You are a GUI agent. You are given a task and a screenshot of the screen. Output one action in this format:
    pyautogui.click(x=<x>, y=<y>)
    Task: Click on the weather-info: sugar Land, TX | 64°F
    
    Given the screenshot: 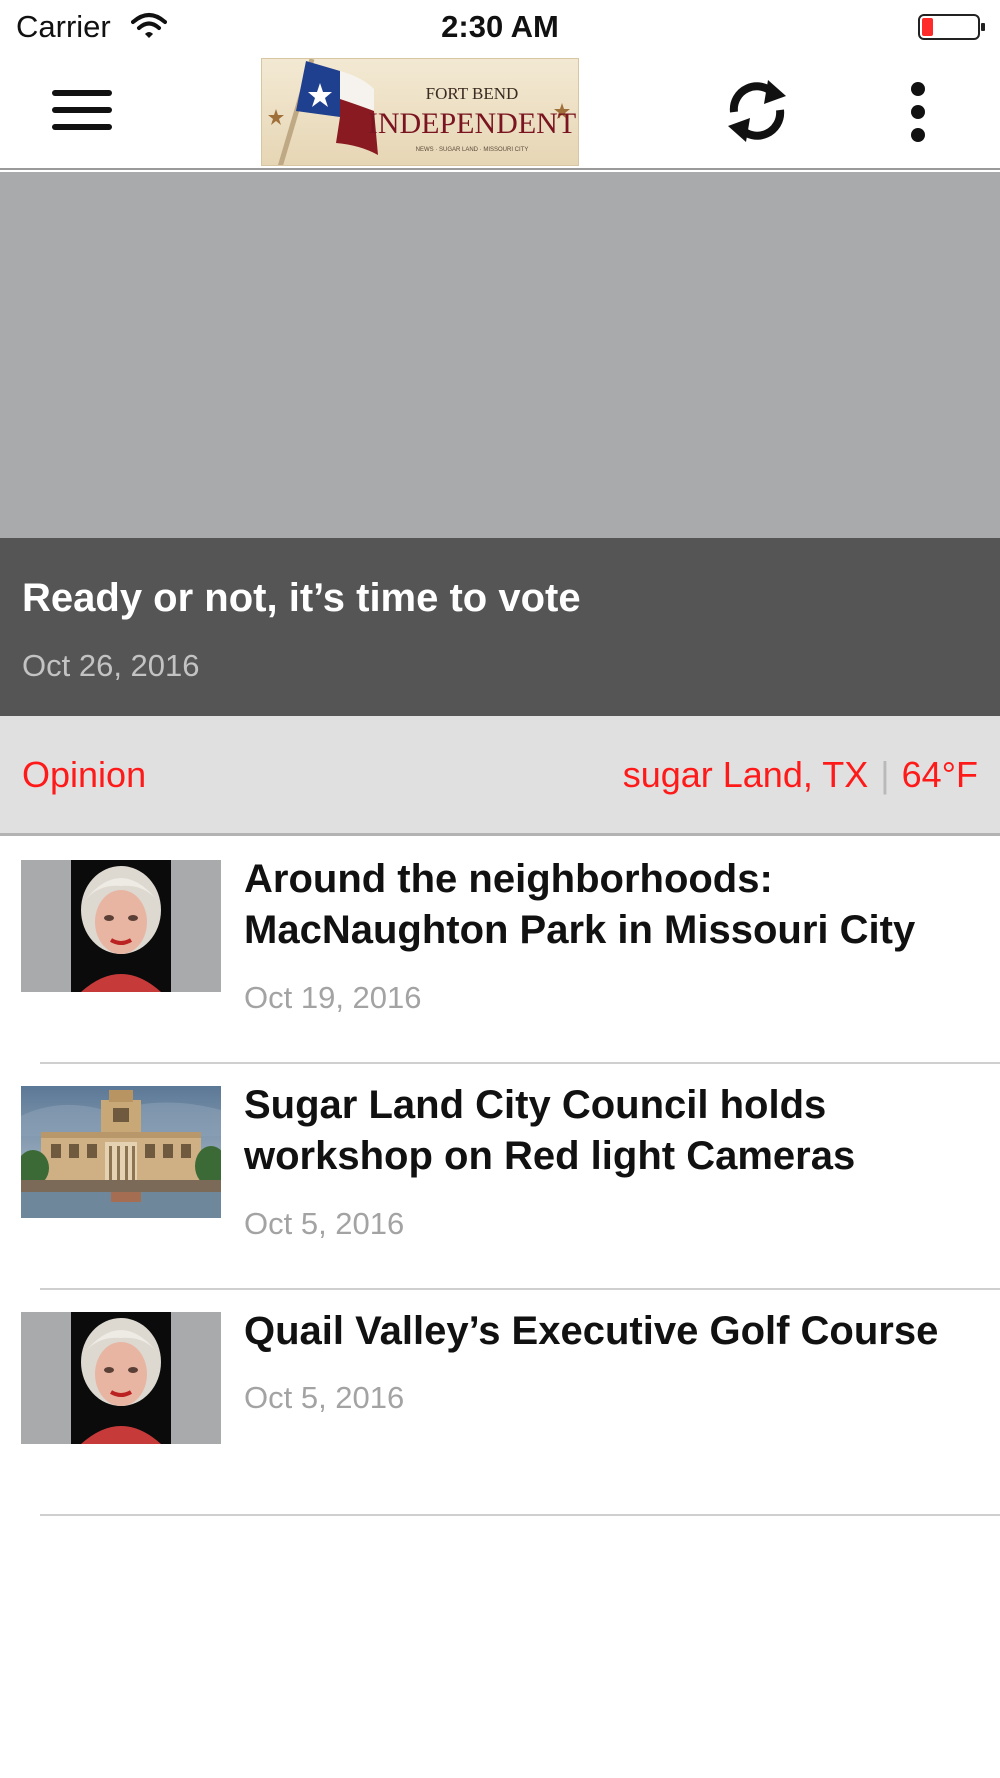 What is the action you would take?
    pyautogui.click(x=800, y=775)
    